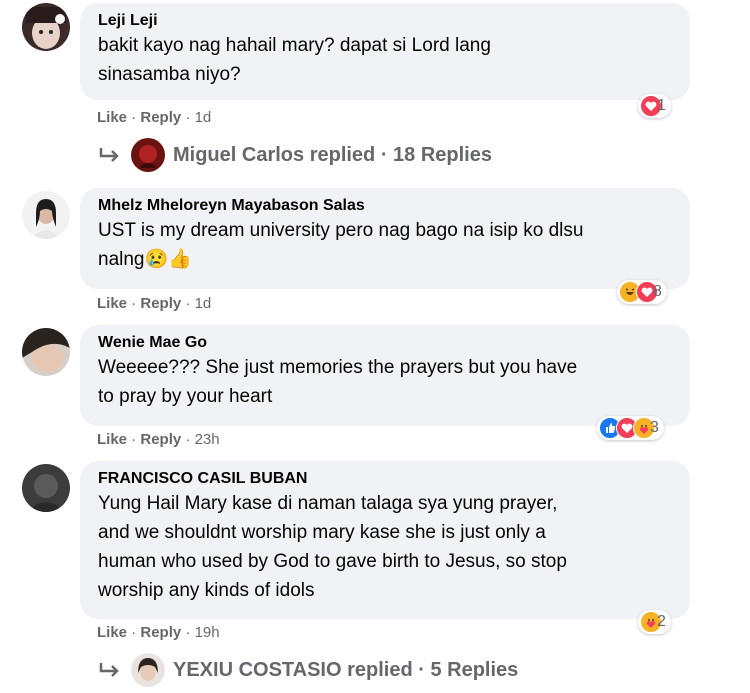 This screenshot has width=750, height=693. What do you see at coordinates (654, 106) in the screenshot?
I see `reaction-summary: 1` at bounding box center [654, 106].